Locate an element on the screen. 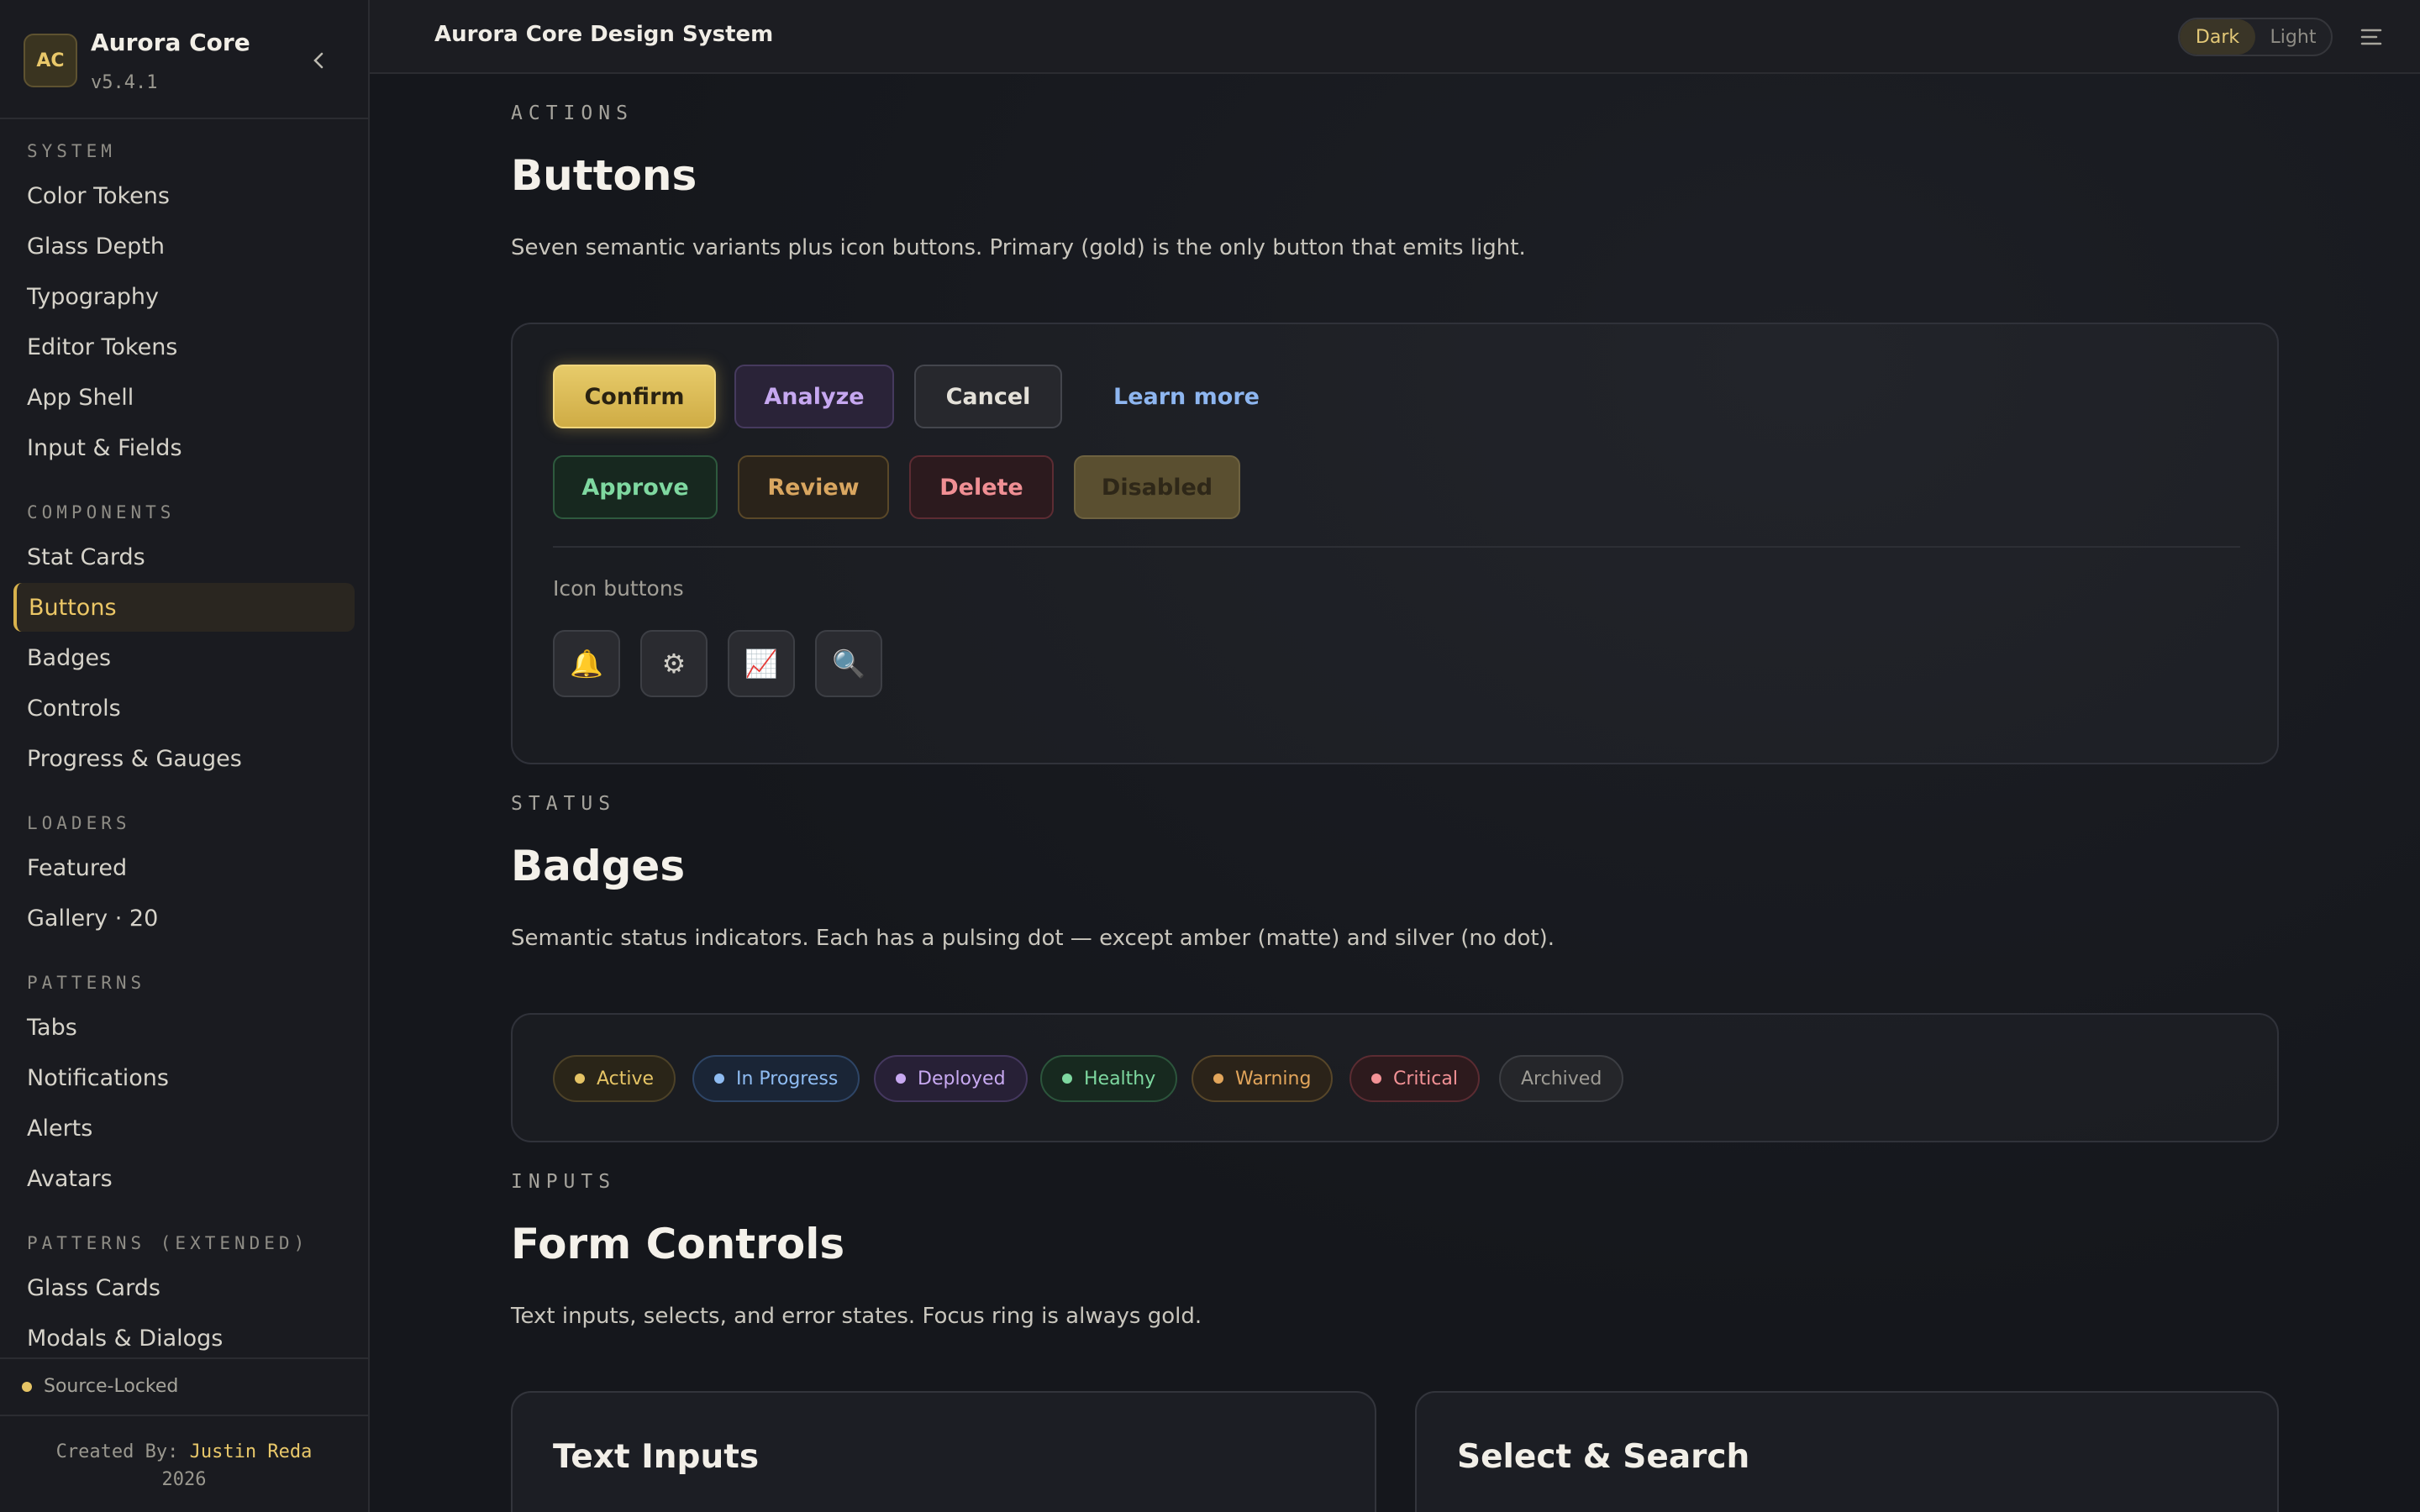 Image resolution: width=2420 pixels, height=1512 pixels. sidebar-item-badges: Badges is located at coordinates (184, 657).